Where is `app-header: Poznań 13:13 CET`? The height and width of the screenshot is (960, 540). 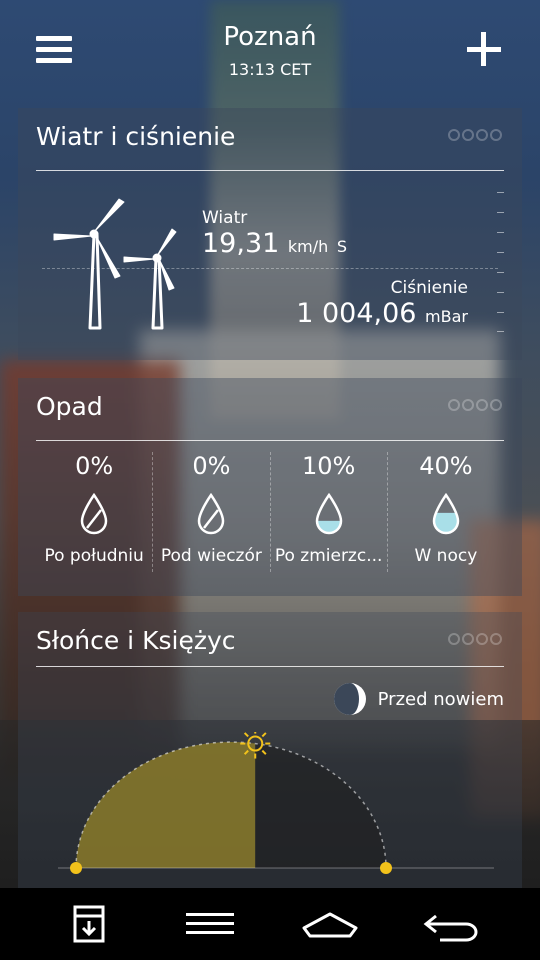
app-header: Poznań 13:13 CET is located at coordinates (270, 50).